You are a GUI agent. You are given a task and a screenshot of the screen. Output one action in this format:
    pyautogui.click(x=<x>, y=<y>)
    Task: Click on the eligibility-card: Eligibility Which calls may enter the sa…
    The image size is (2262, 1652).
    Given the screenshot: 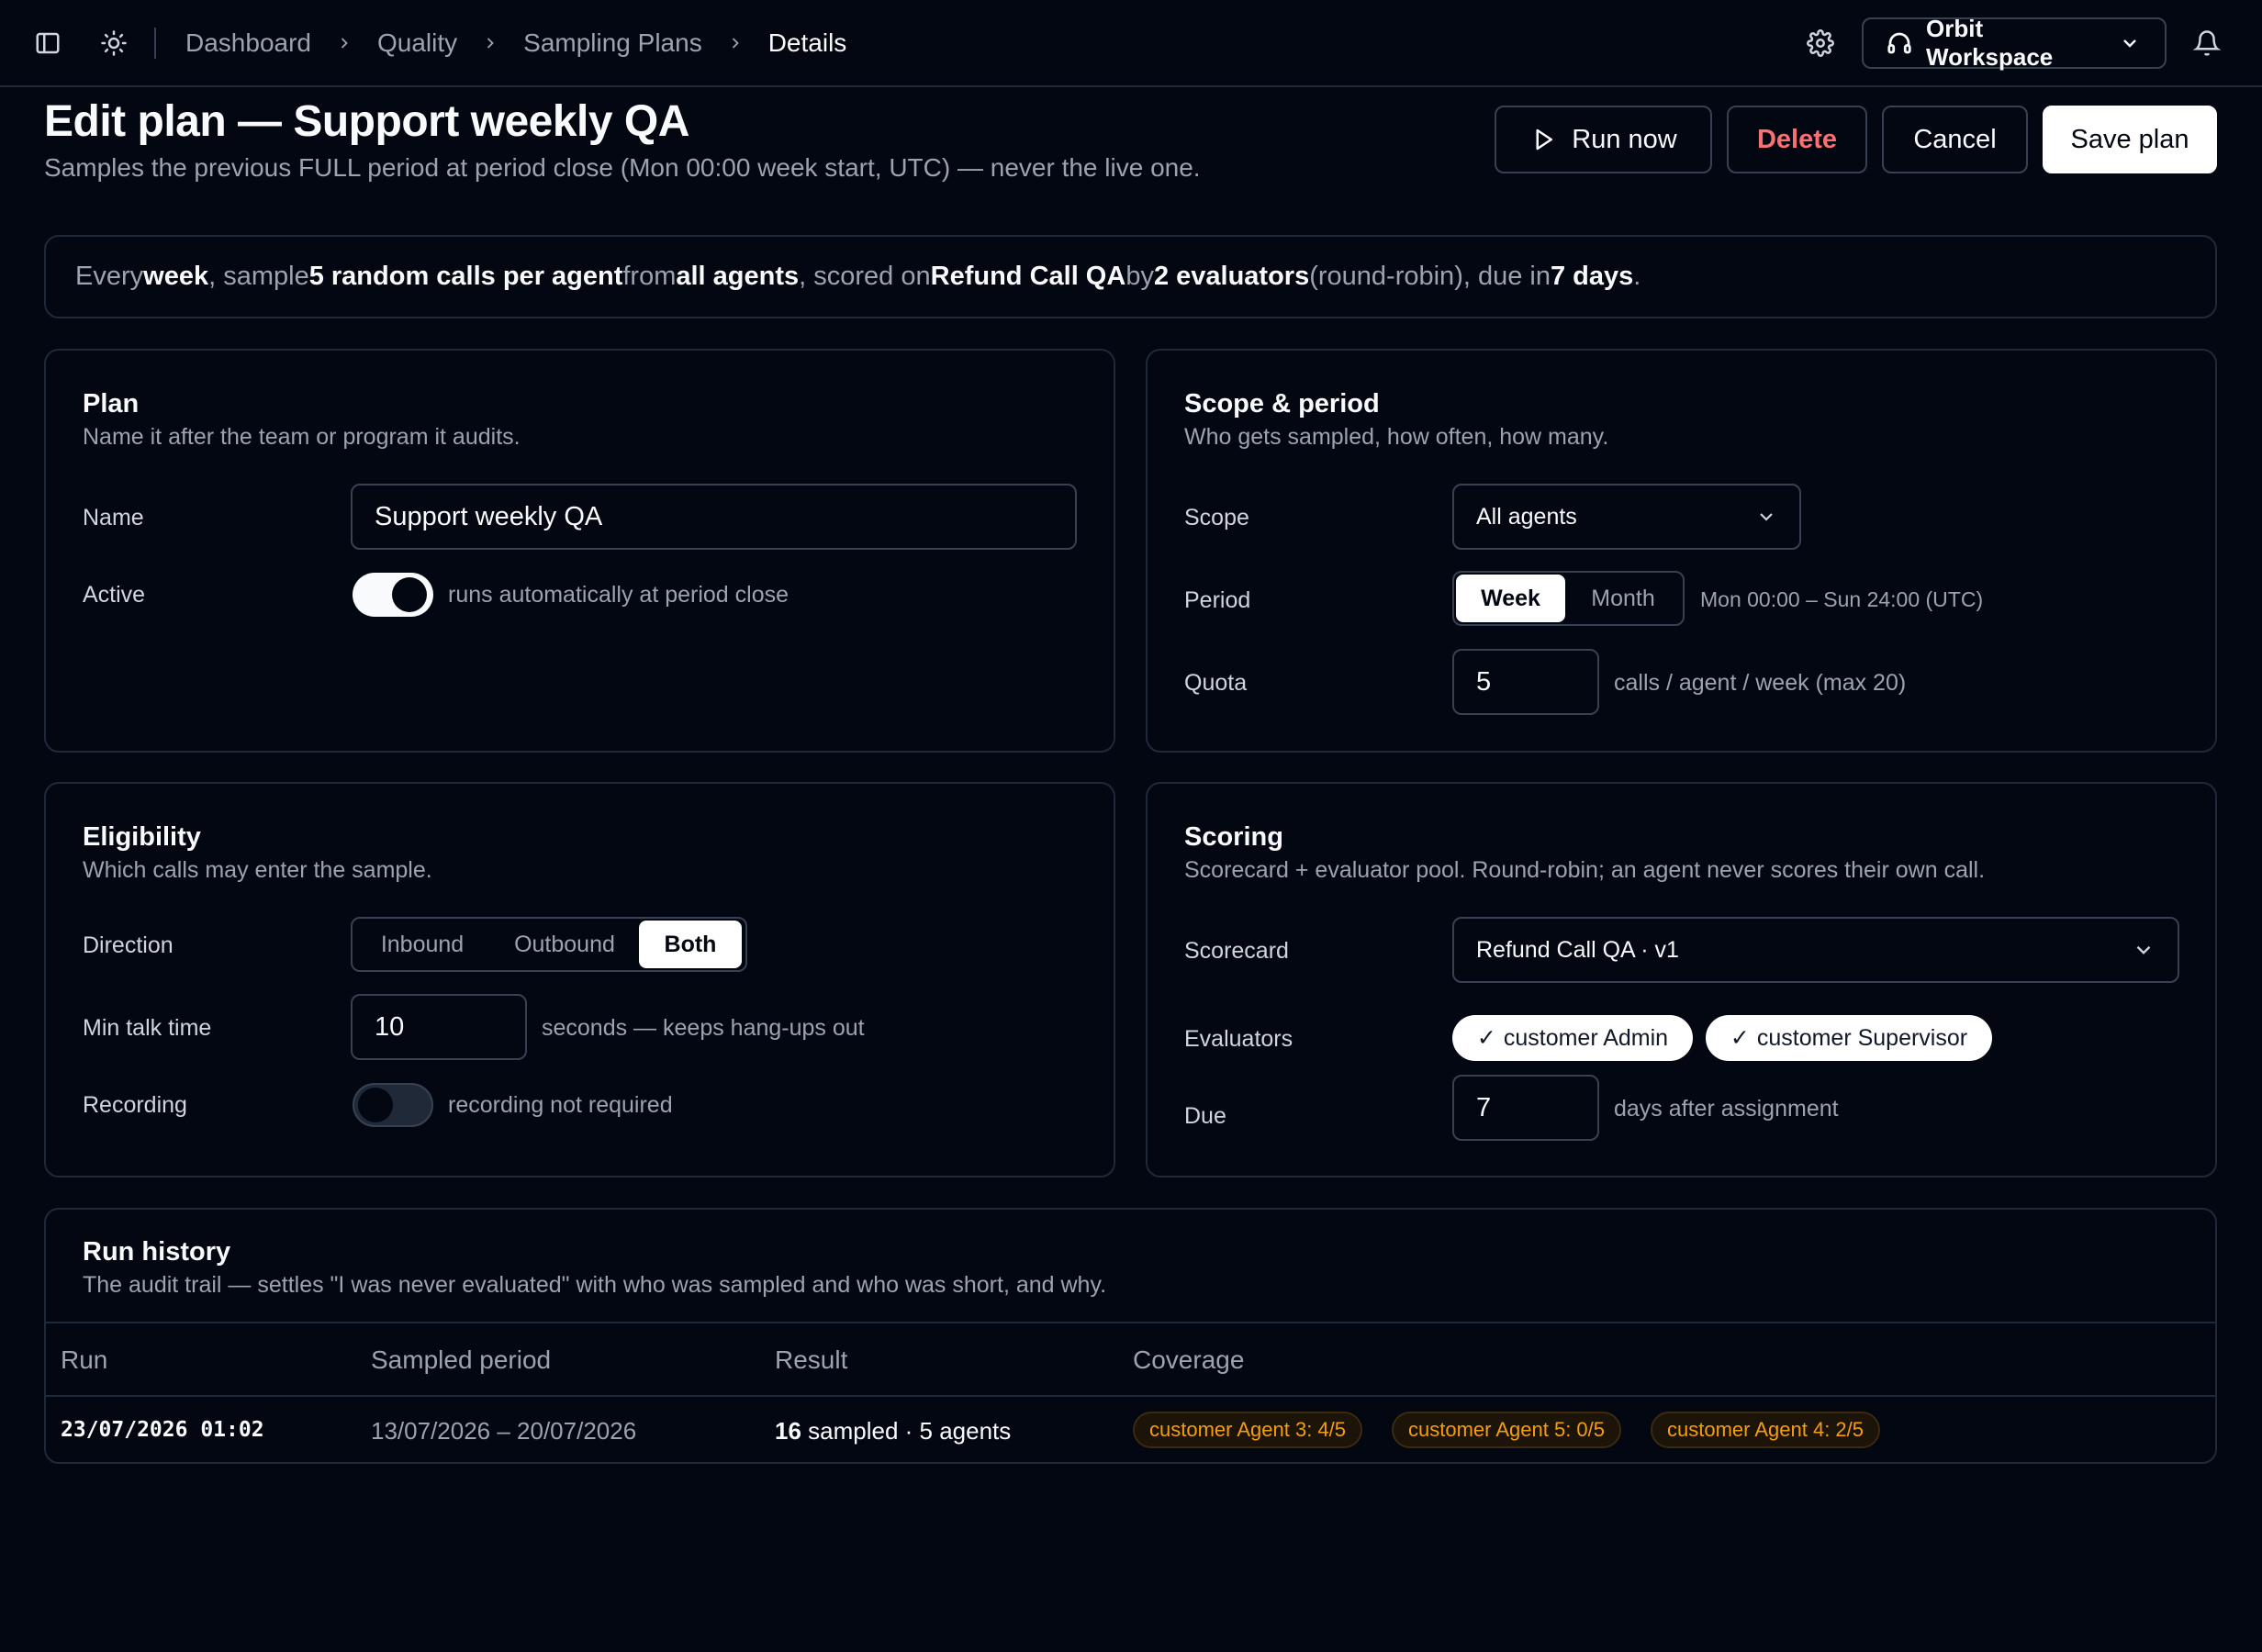 What is the action you would take?
    pyautogui.click(x=579, y=980)
    